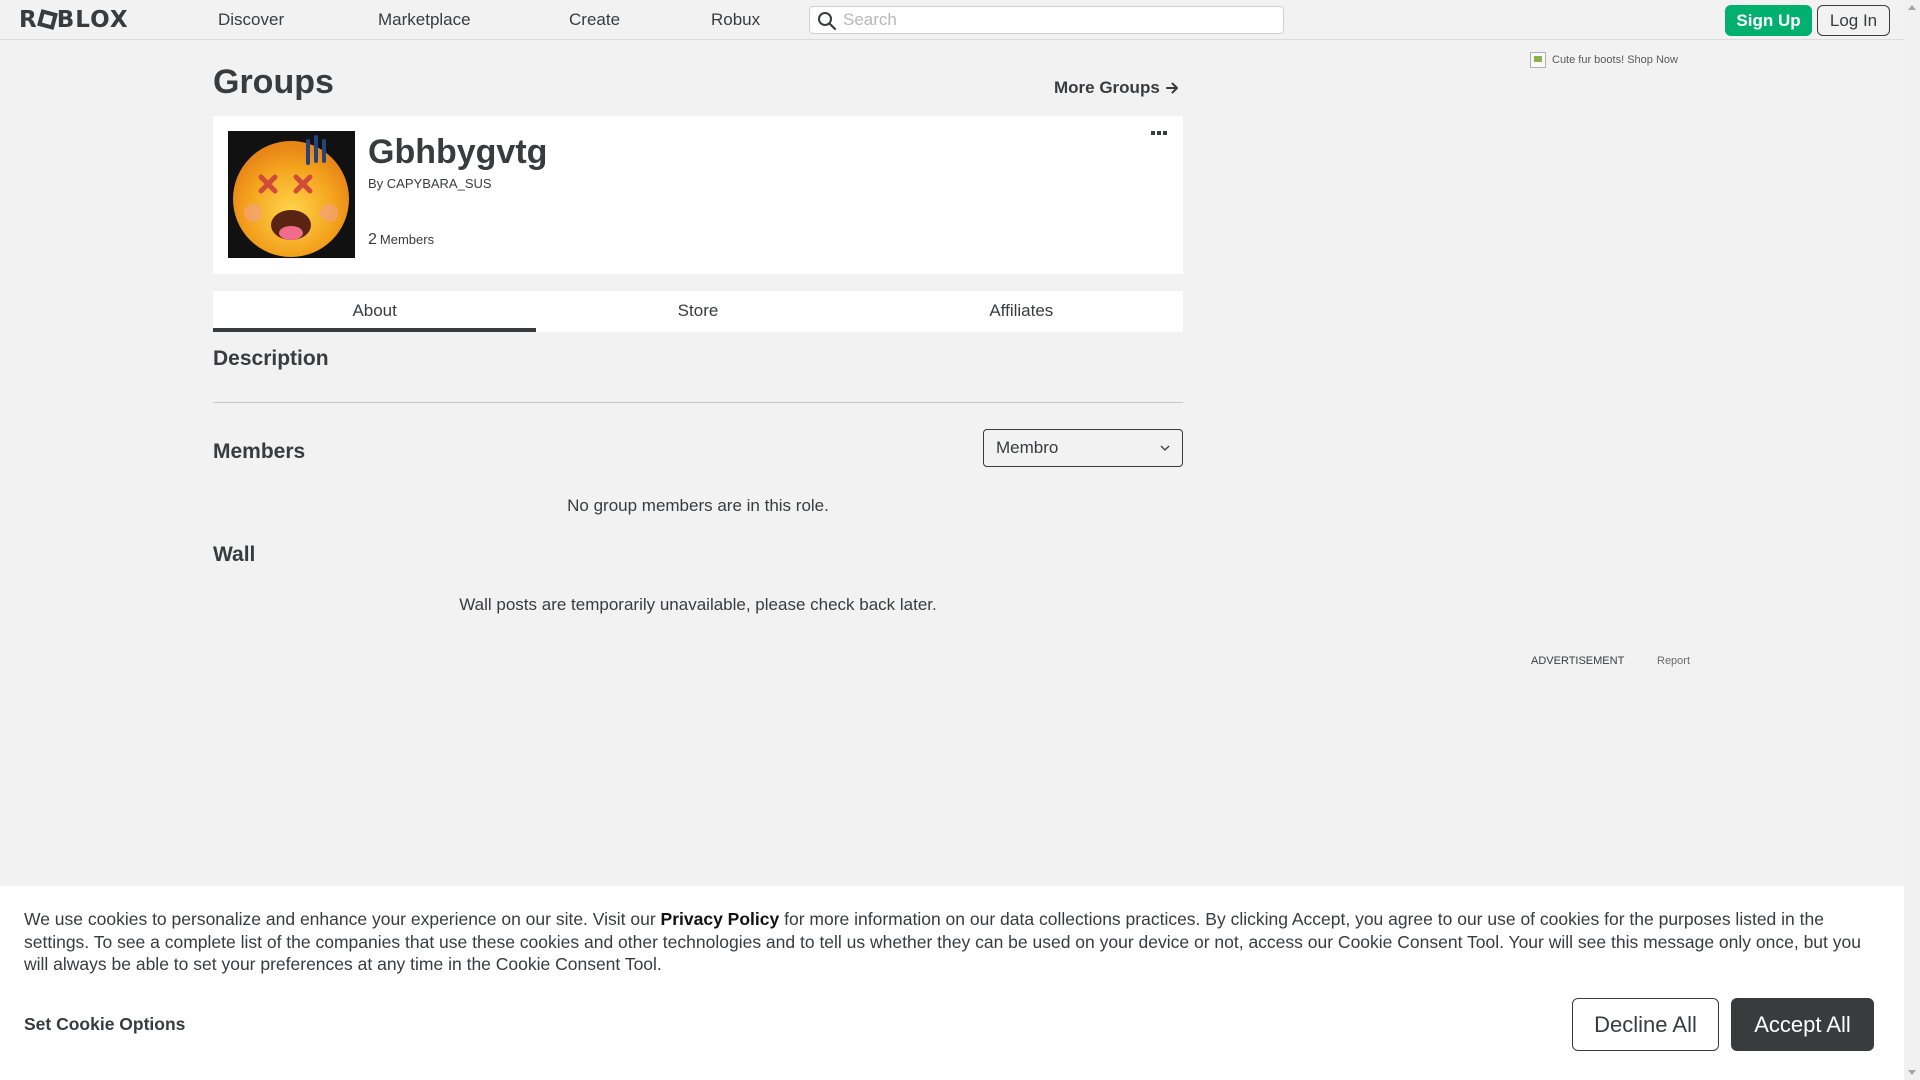 The image size is (1920, 1080). Describe the element at coordinates (735, 20) in the screenshot. I see `nav-link-robux: Robux` at that location.